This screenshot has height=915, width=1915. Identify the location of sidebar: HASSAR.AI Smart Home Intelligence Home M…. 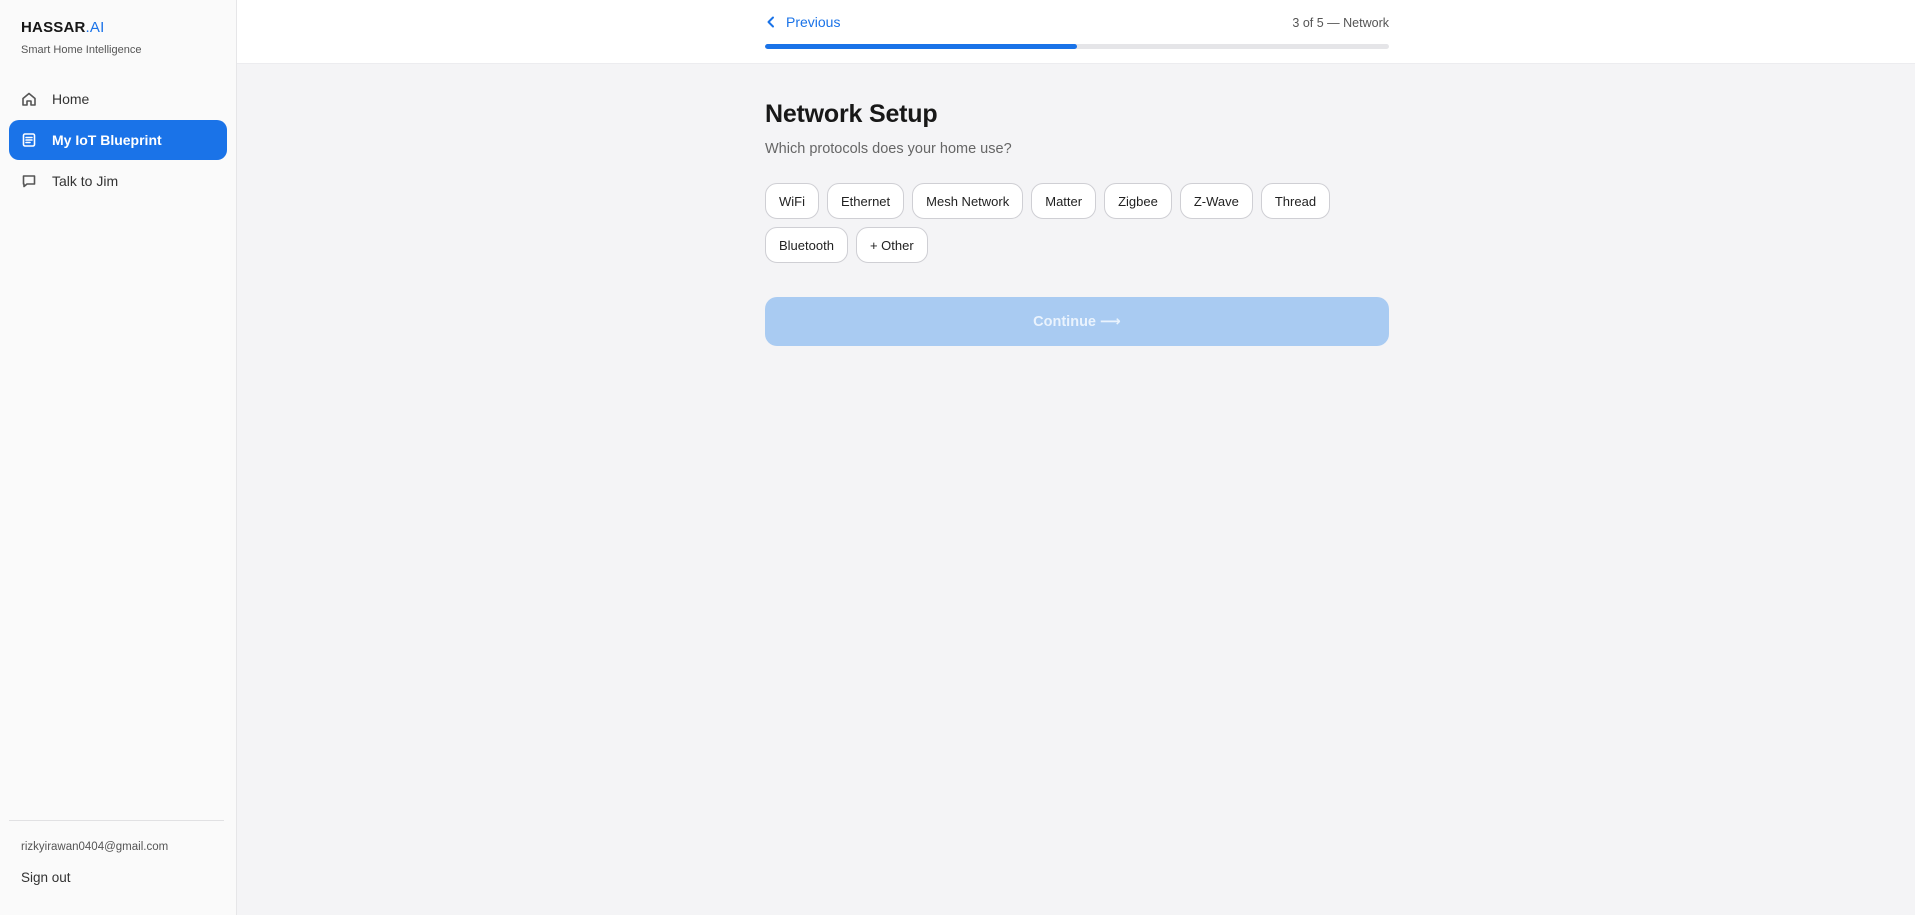
(118, 457).